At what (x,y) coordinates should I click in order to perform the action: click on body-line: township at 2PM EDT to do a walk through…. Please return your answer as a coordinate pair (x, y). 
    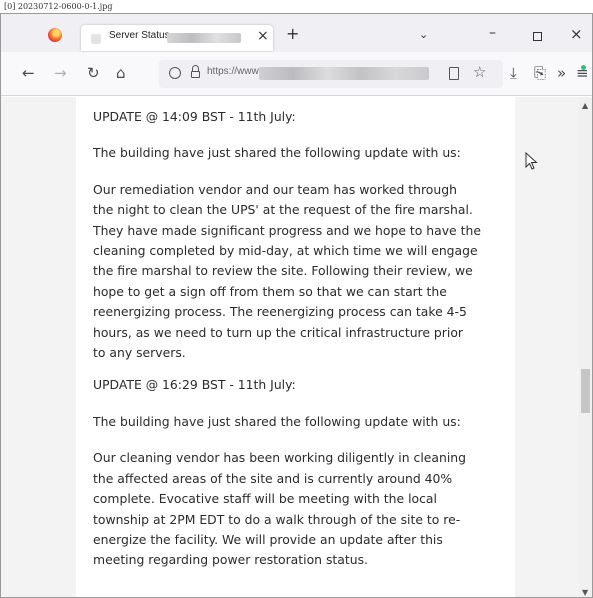
    Looking at the image, I should click on (277, 519).